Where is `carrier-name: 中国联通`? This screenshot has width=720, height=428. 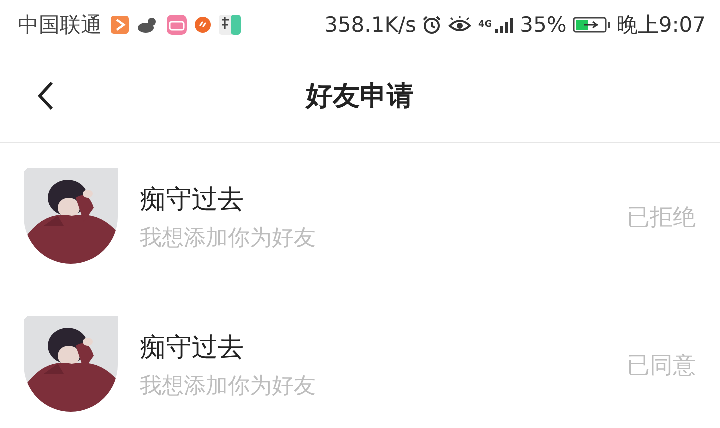
carrier-name: 中国联通 is located at coordinates (60, 25).